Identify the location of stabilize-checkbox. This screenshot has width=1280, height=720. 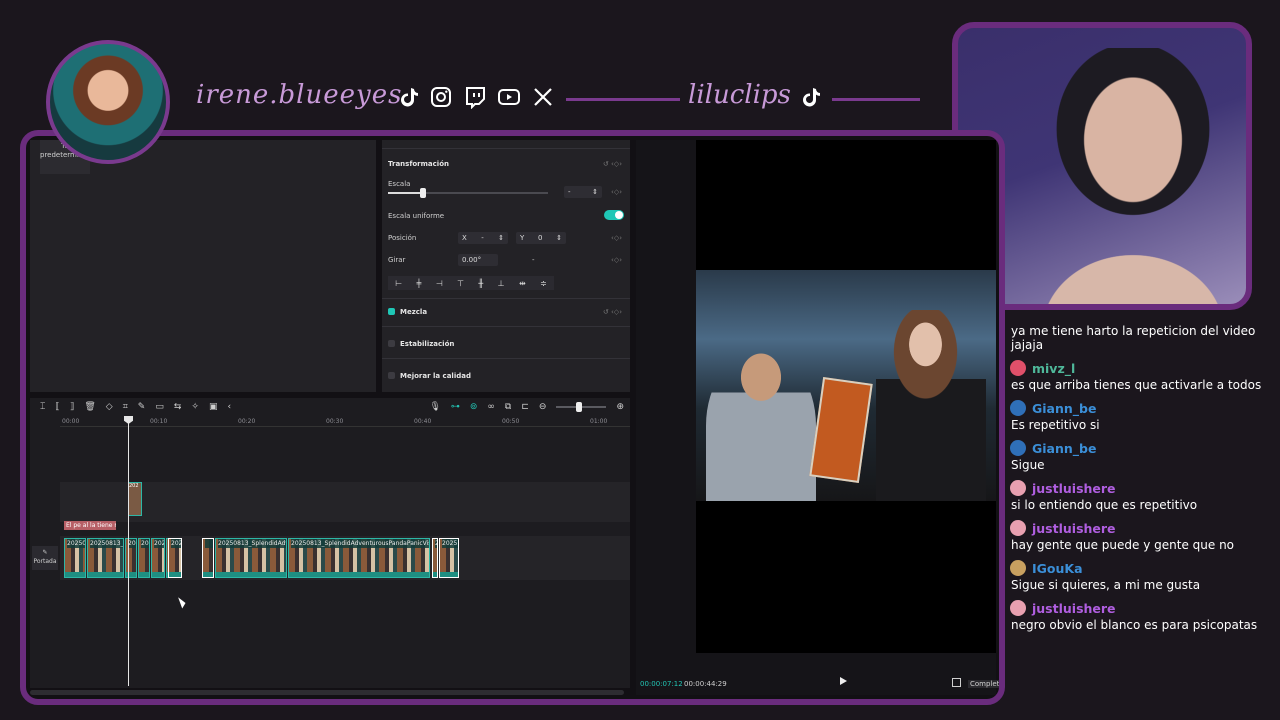
(391, 343).